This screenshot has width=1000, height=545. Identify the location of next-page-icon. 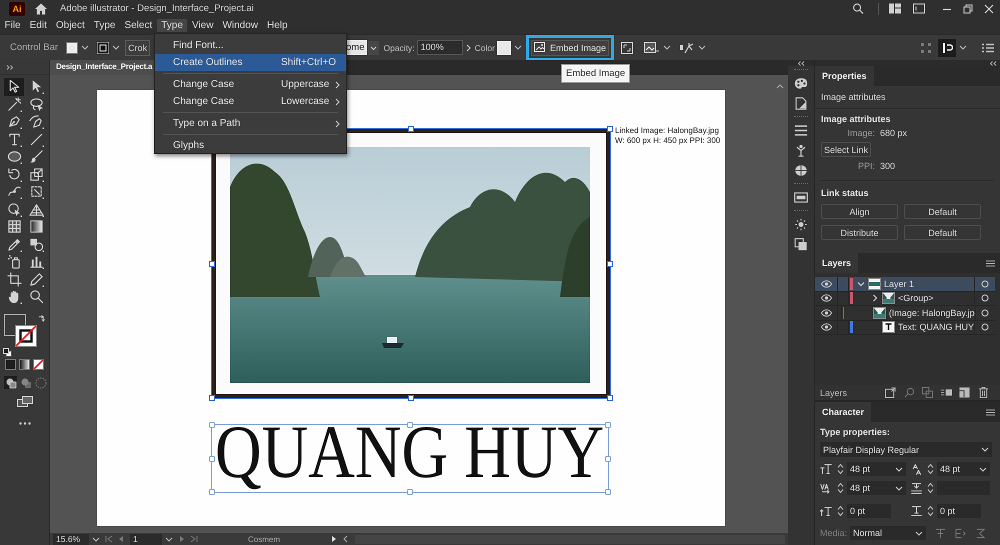
(182, 539).